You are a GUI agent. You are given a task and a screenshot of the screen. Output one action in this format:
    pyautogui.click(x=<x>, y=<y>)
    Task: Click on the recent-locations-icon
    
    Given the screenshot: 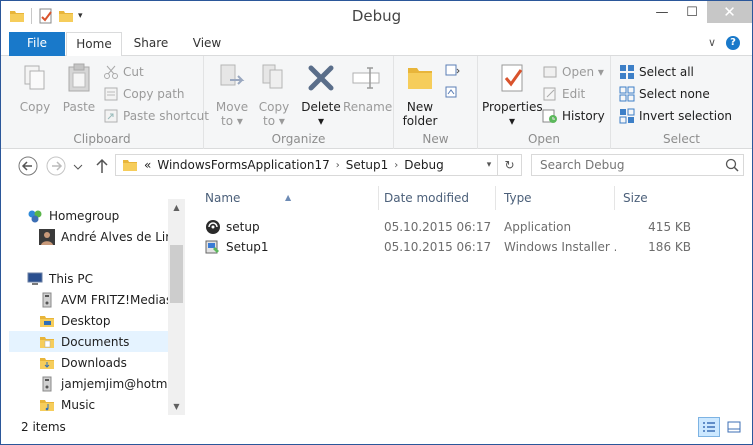 What is the action you would take?
    pyautogui.click(x=78, y=166)
    